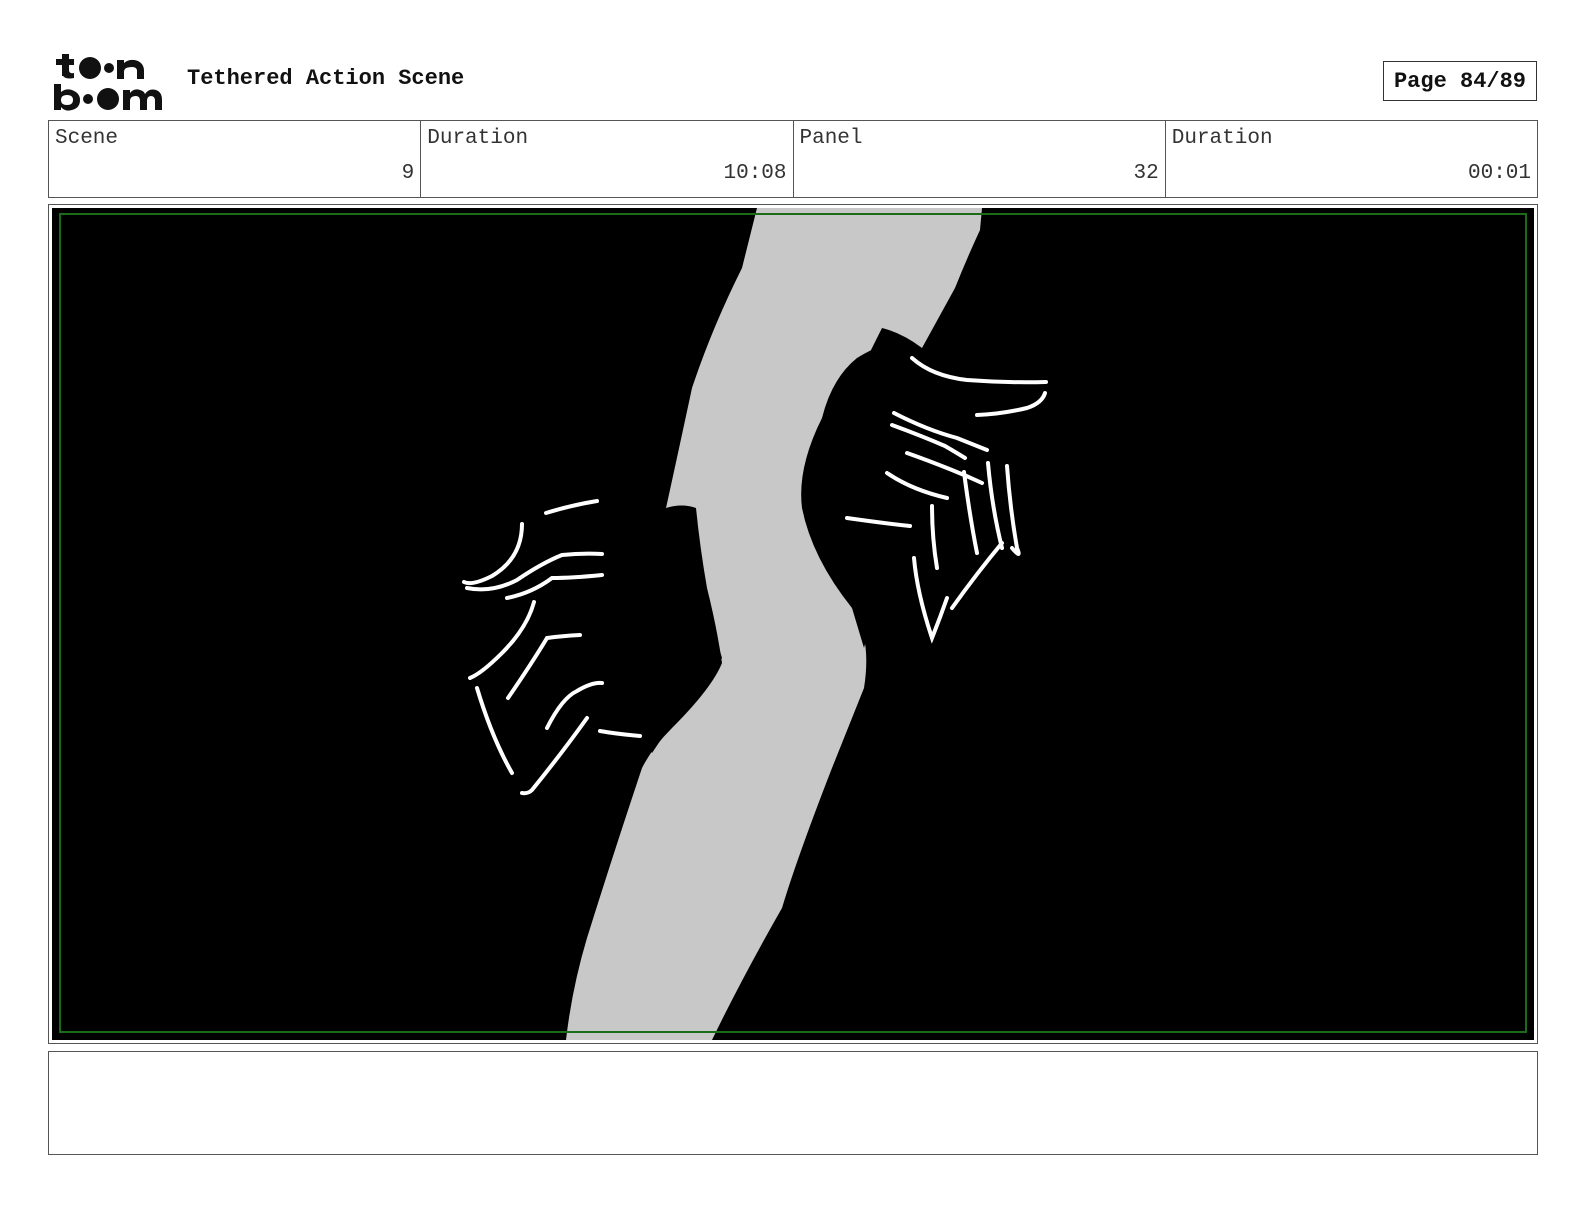 This screenshot has height=1224, width=1584. I want to click on scene-label: Scene, so click(87, 138).